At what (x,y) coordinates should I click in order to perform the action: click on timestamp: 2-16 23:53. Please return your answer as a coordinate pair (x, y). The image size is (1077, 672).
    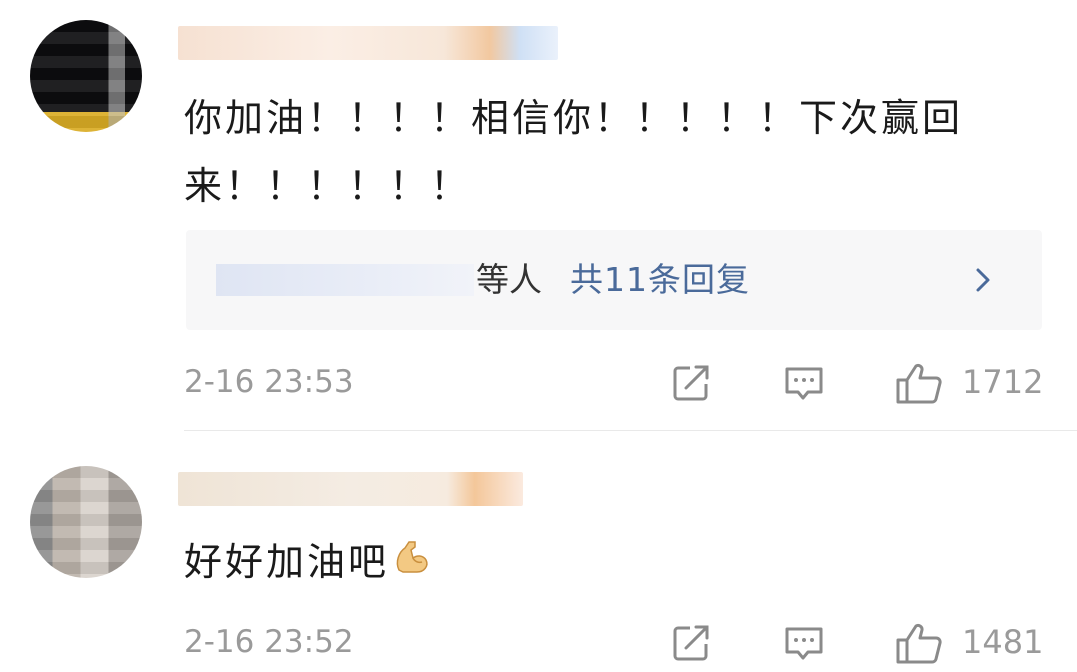
    Looking at the image, I should click on (269, 382).